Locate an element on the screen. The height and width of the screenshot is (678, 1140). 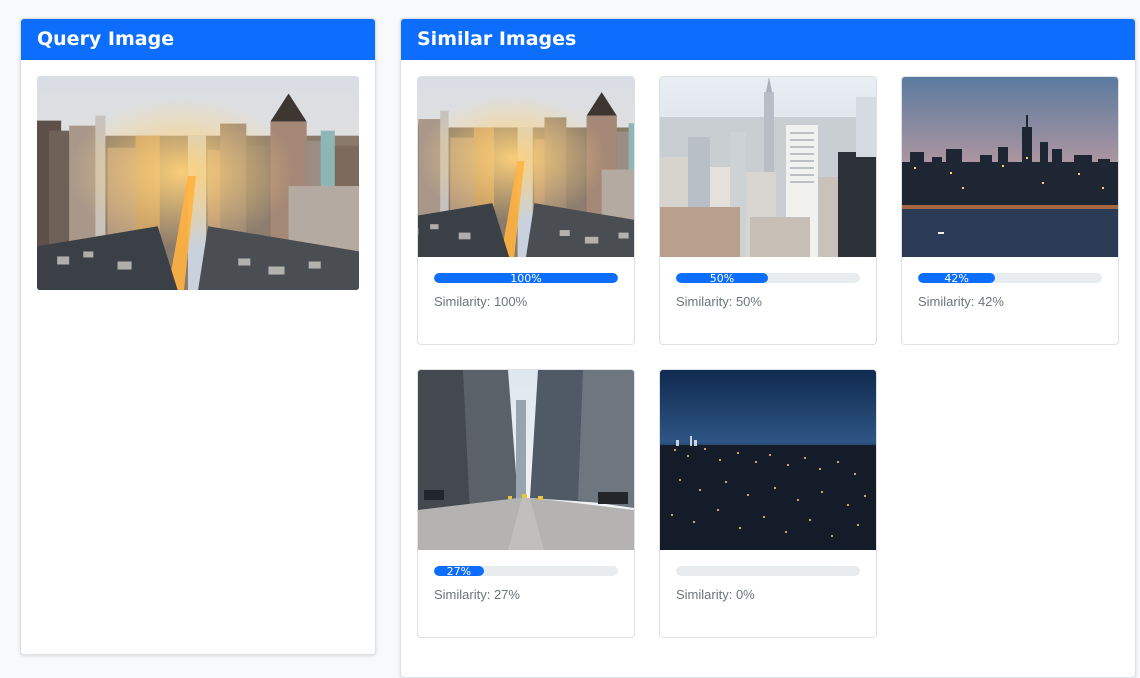
result-card: 50% Similarity: 50% is located at coordinates (768, 210).